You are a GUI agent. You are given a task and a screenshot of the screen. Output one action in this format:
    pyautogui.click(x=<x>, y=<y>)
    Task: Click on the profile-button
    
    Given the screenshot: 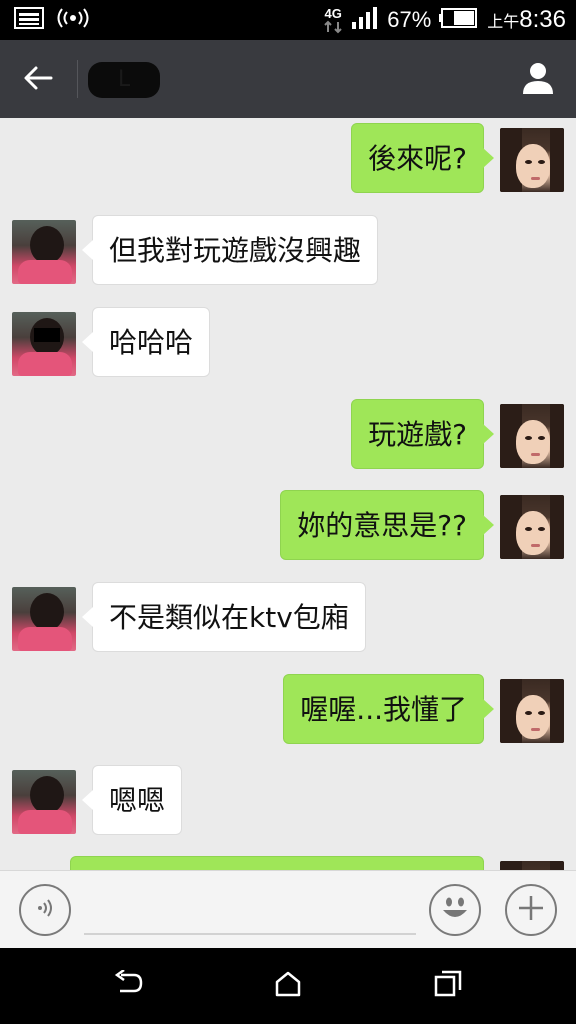 What is the action you would take?
    pyautogui.click(x=538, y=80)
    